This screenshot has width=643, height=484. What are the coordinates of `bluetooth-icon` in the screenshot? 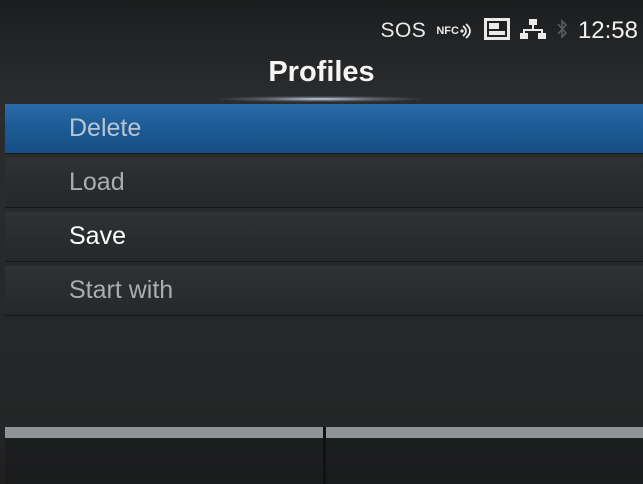 It's located at (562, 31).